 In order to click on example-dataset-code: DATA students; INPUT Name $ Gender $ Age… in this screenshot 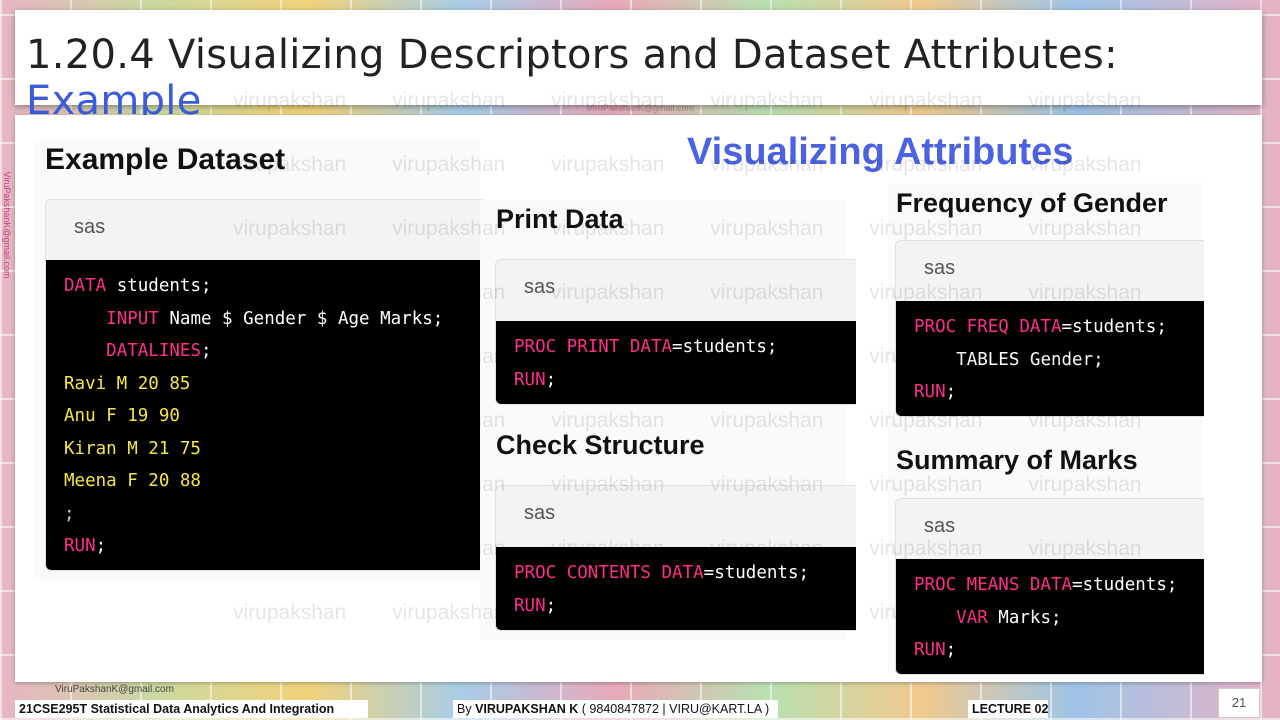, I will do `click(266, 415)`.